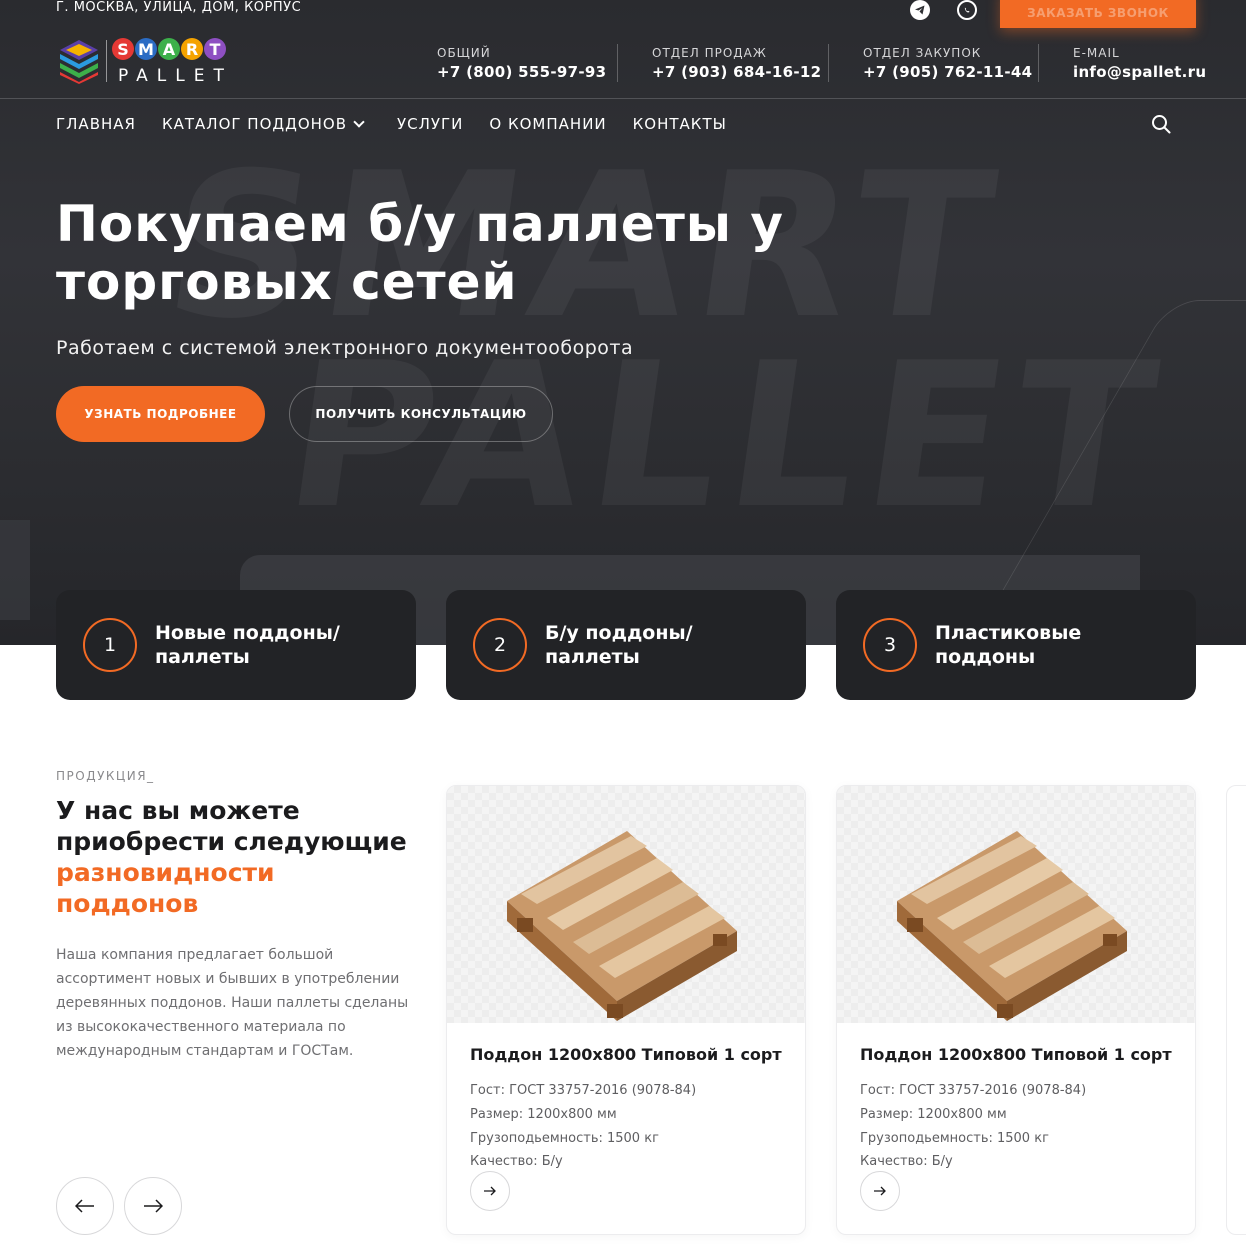 The image size is (1246, 1254). I want to click on logo-letter-m: M, so click(146, 49).